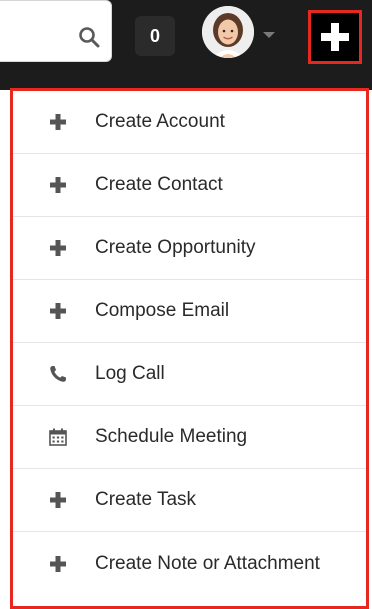 The image size is (372, 609). I want to click on menu-item-create-contact: Create Contact, so click(189, 185).